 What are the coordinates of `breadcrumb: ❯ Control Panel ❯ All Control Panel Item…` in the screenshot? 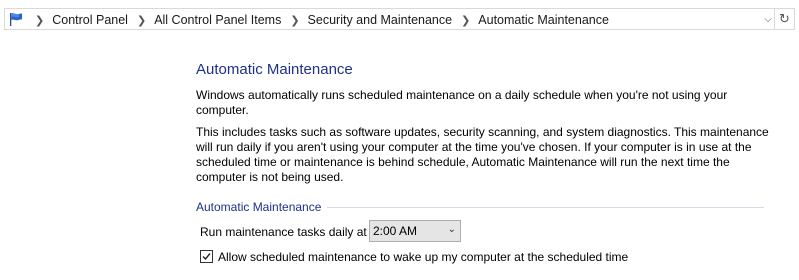 It's located at (317, 20).